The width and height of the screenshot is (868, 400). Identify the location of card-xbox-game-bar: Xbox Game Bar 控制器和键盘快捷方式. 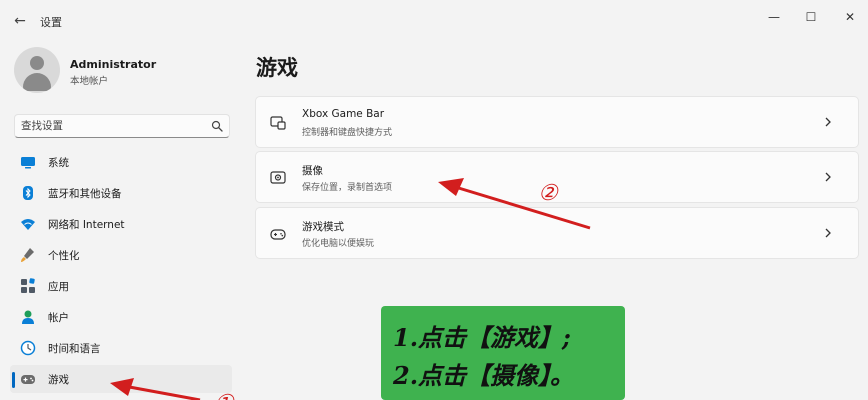
(557, 122).